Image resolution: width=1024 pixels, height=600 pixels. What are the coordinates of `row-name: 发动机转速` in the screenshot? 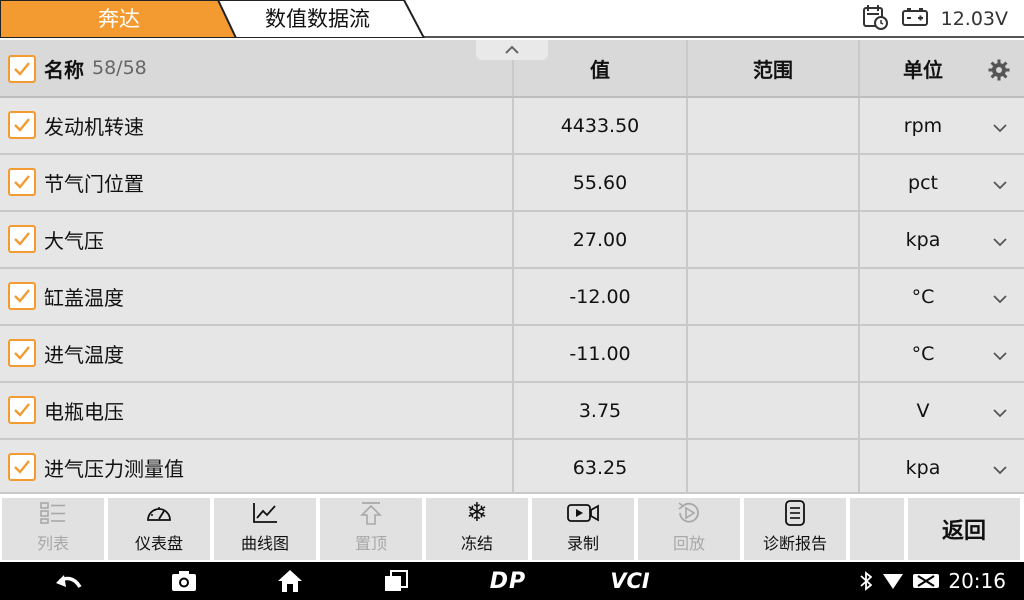 It's located at (94, 127).